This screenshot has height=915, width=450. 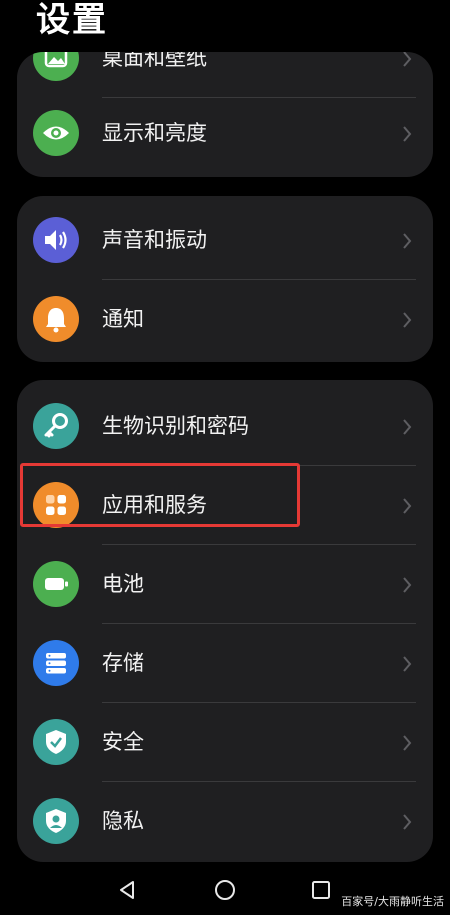 What do you see at coordinates (154, 240) in the screenshot?
I see `settings-item-label: 声音和振动` at bounding box center [154, 240].